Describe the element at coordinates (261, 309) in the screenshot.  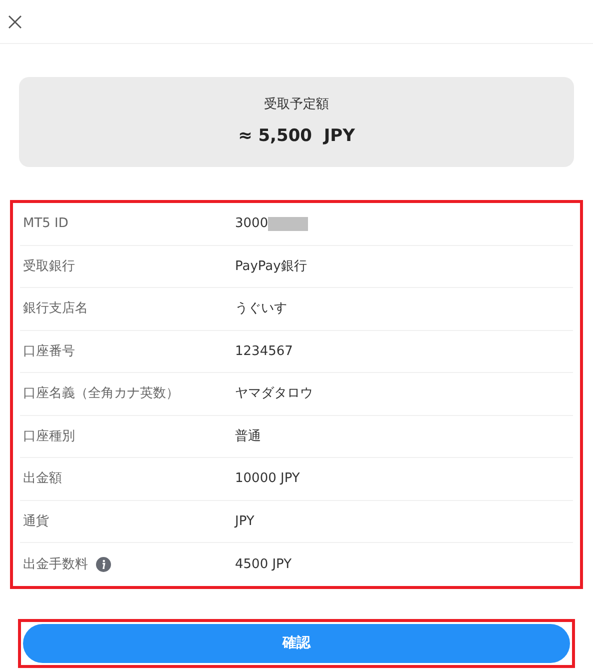
I see `detail-value: うぐいす` at that location.